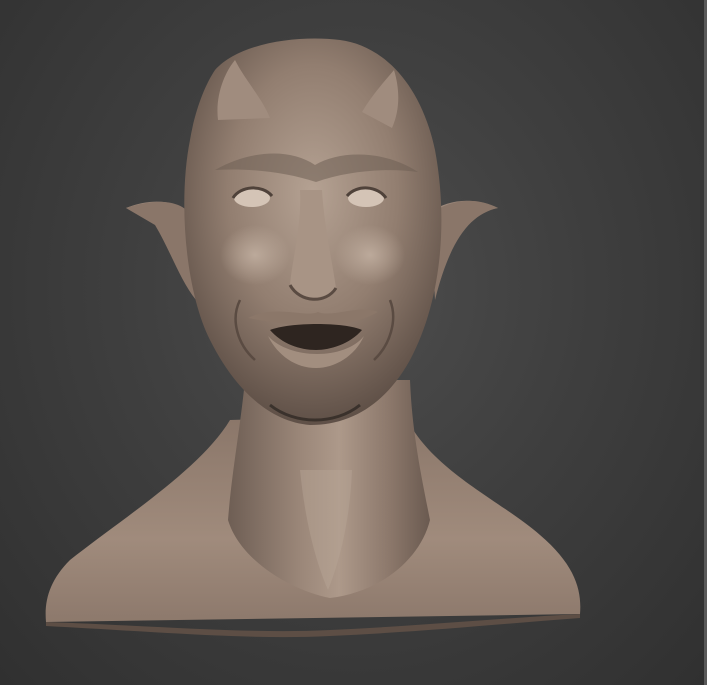 This screenshot has width=707, height=685. Describe the element at coordinates (255, 255) in the screenshot. I see `left-cheek-highlight` at that location.